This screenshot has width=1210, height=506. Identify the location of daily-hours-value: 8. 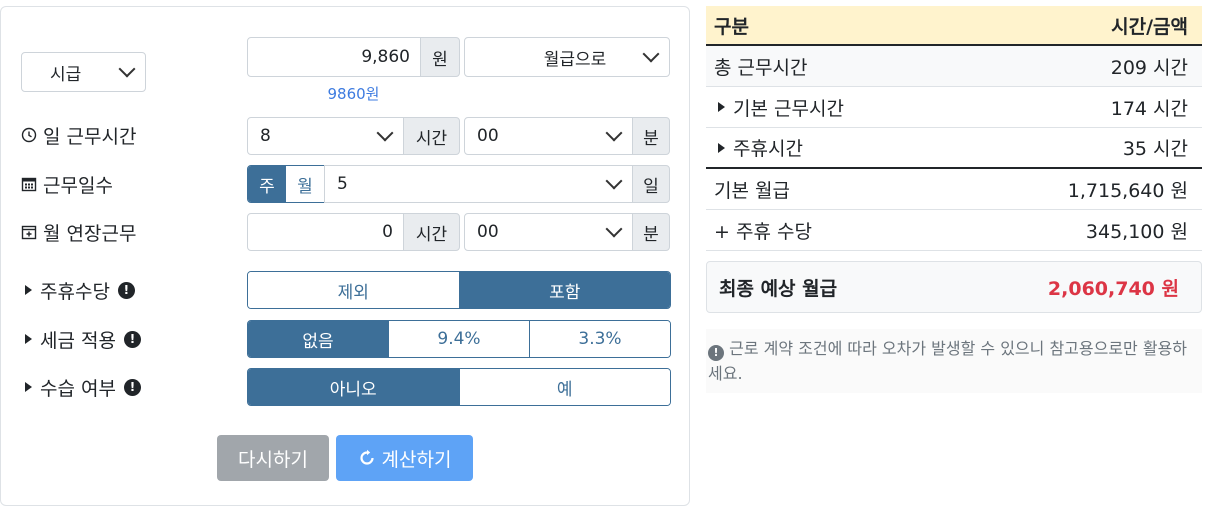
(265, 136).